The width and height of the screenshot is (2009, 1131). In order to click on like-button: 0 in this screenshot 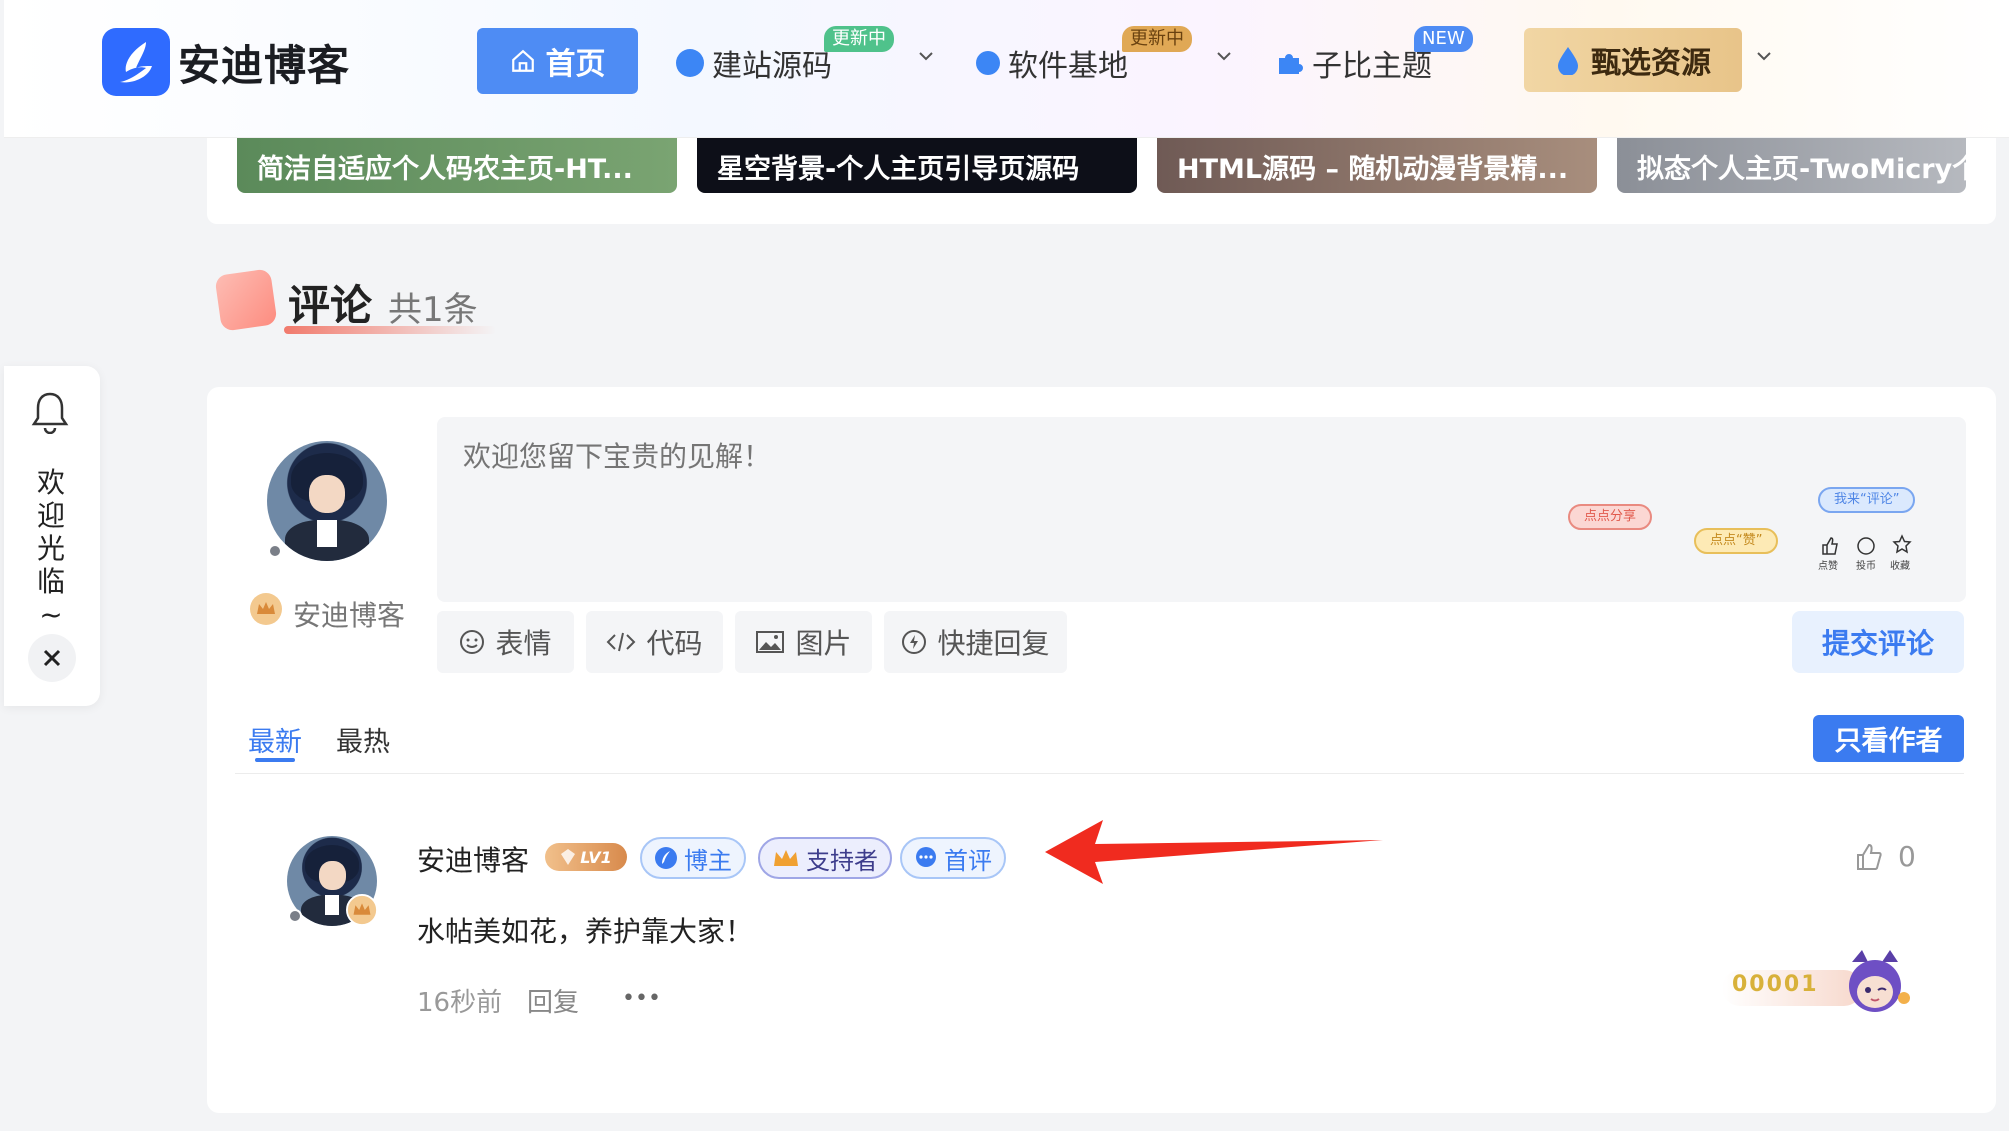, I will do `click(1885, 856)`.